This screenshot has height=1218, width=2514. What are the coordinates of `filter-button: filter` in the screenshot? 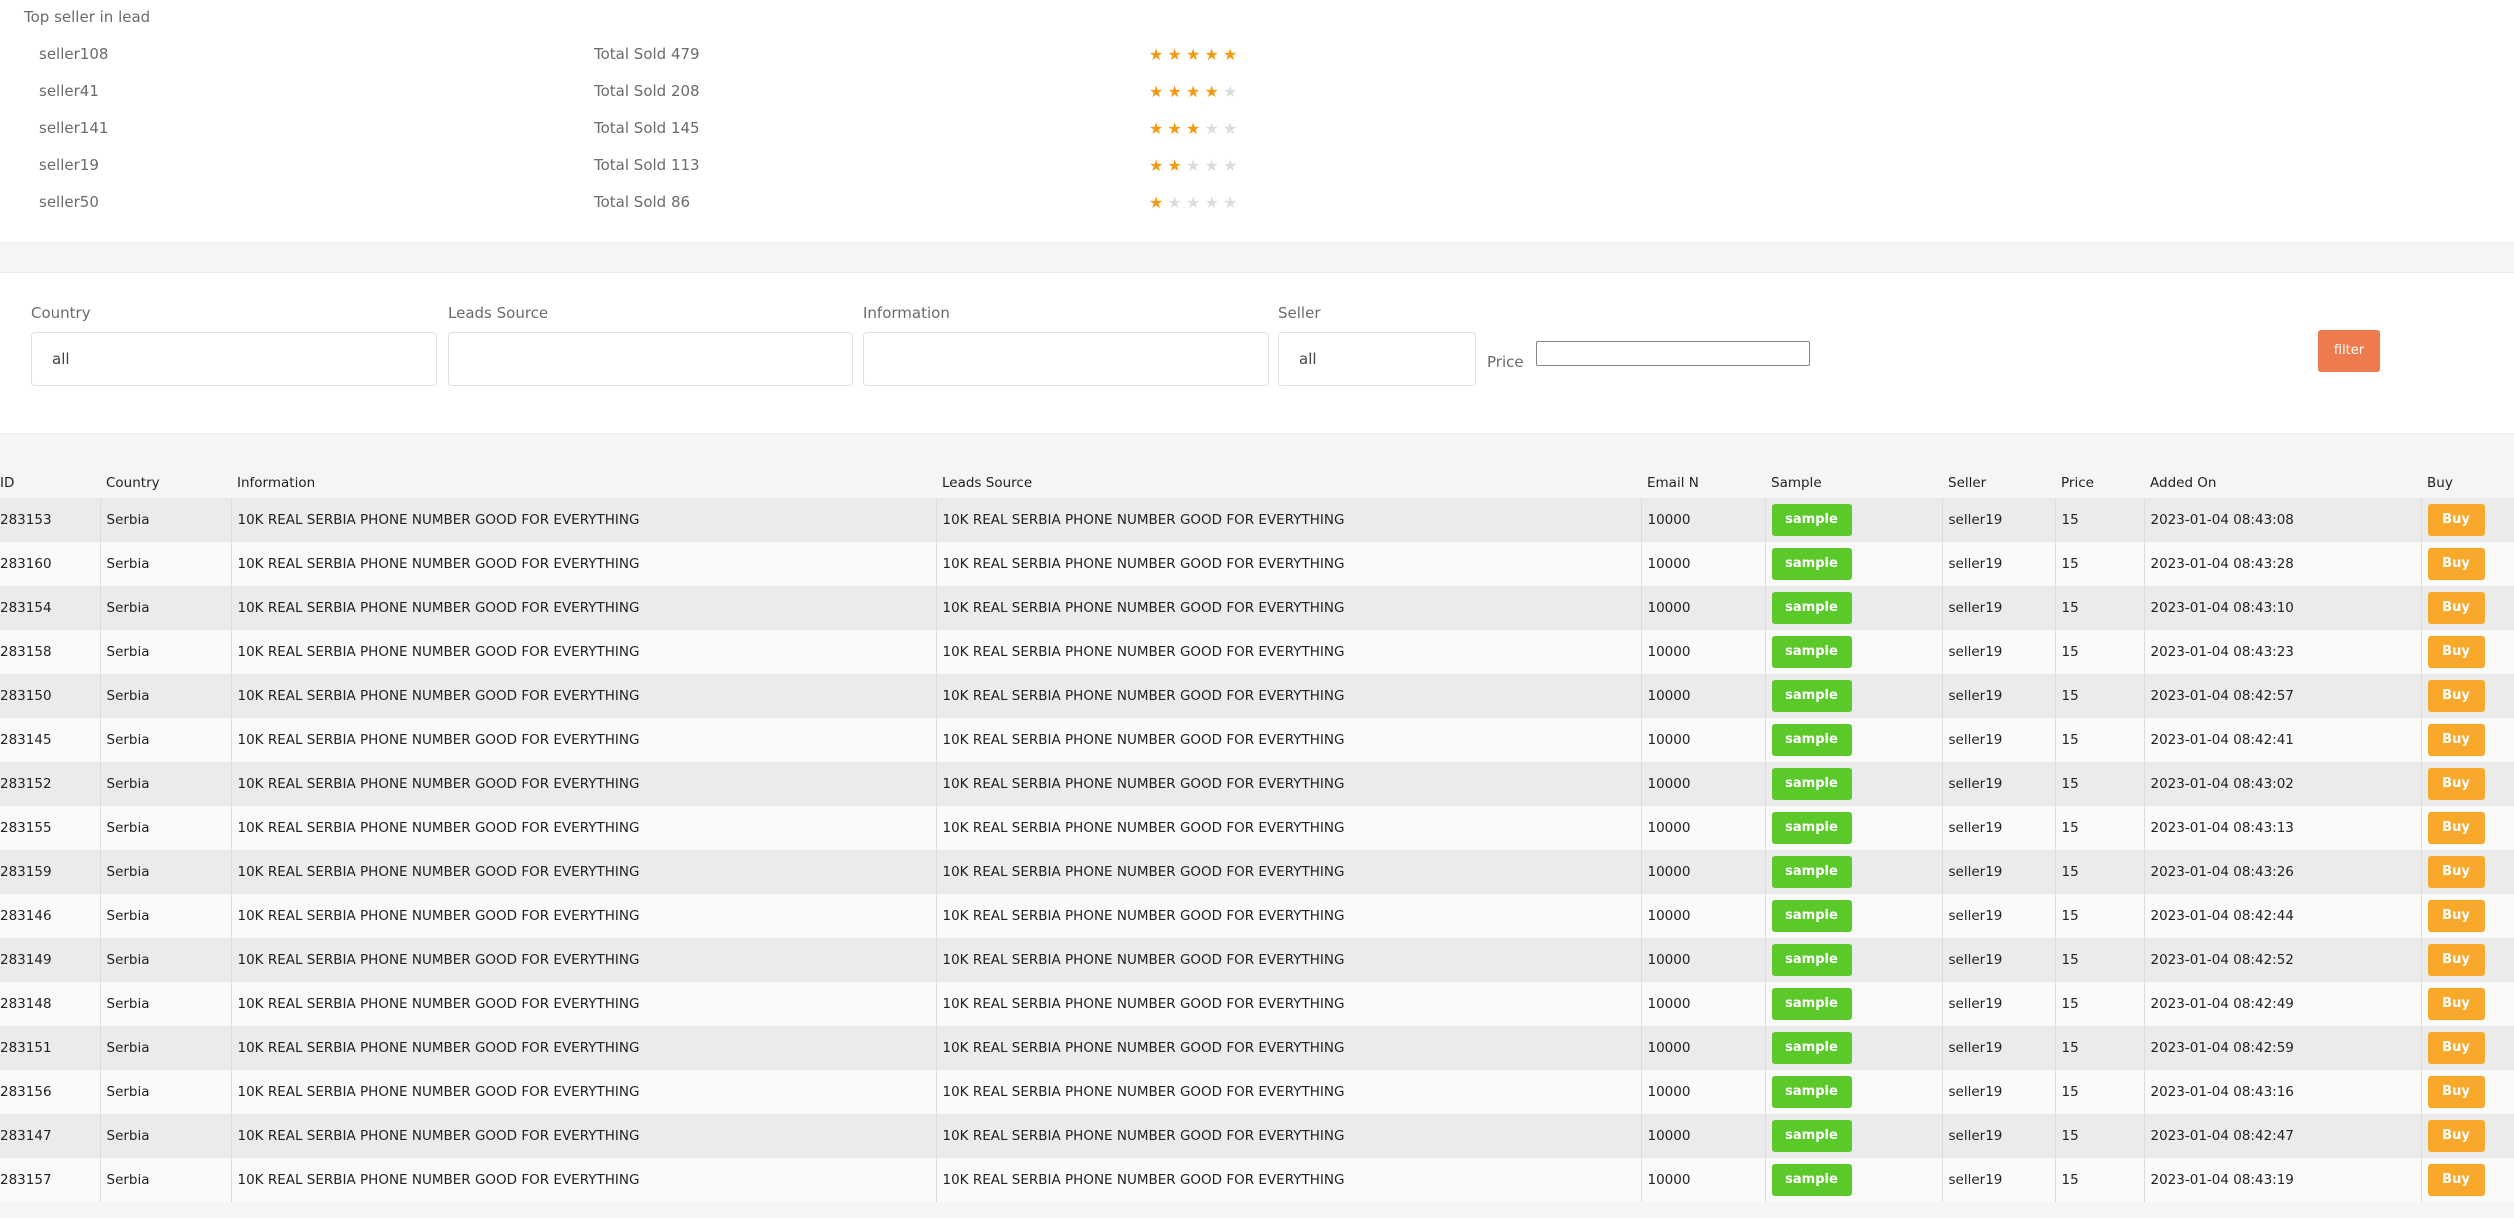 It's located at (2349, 351).